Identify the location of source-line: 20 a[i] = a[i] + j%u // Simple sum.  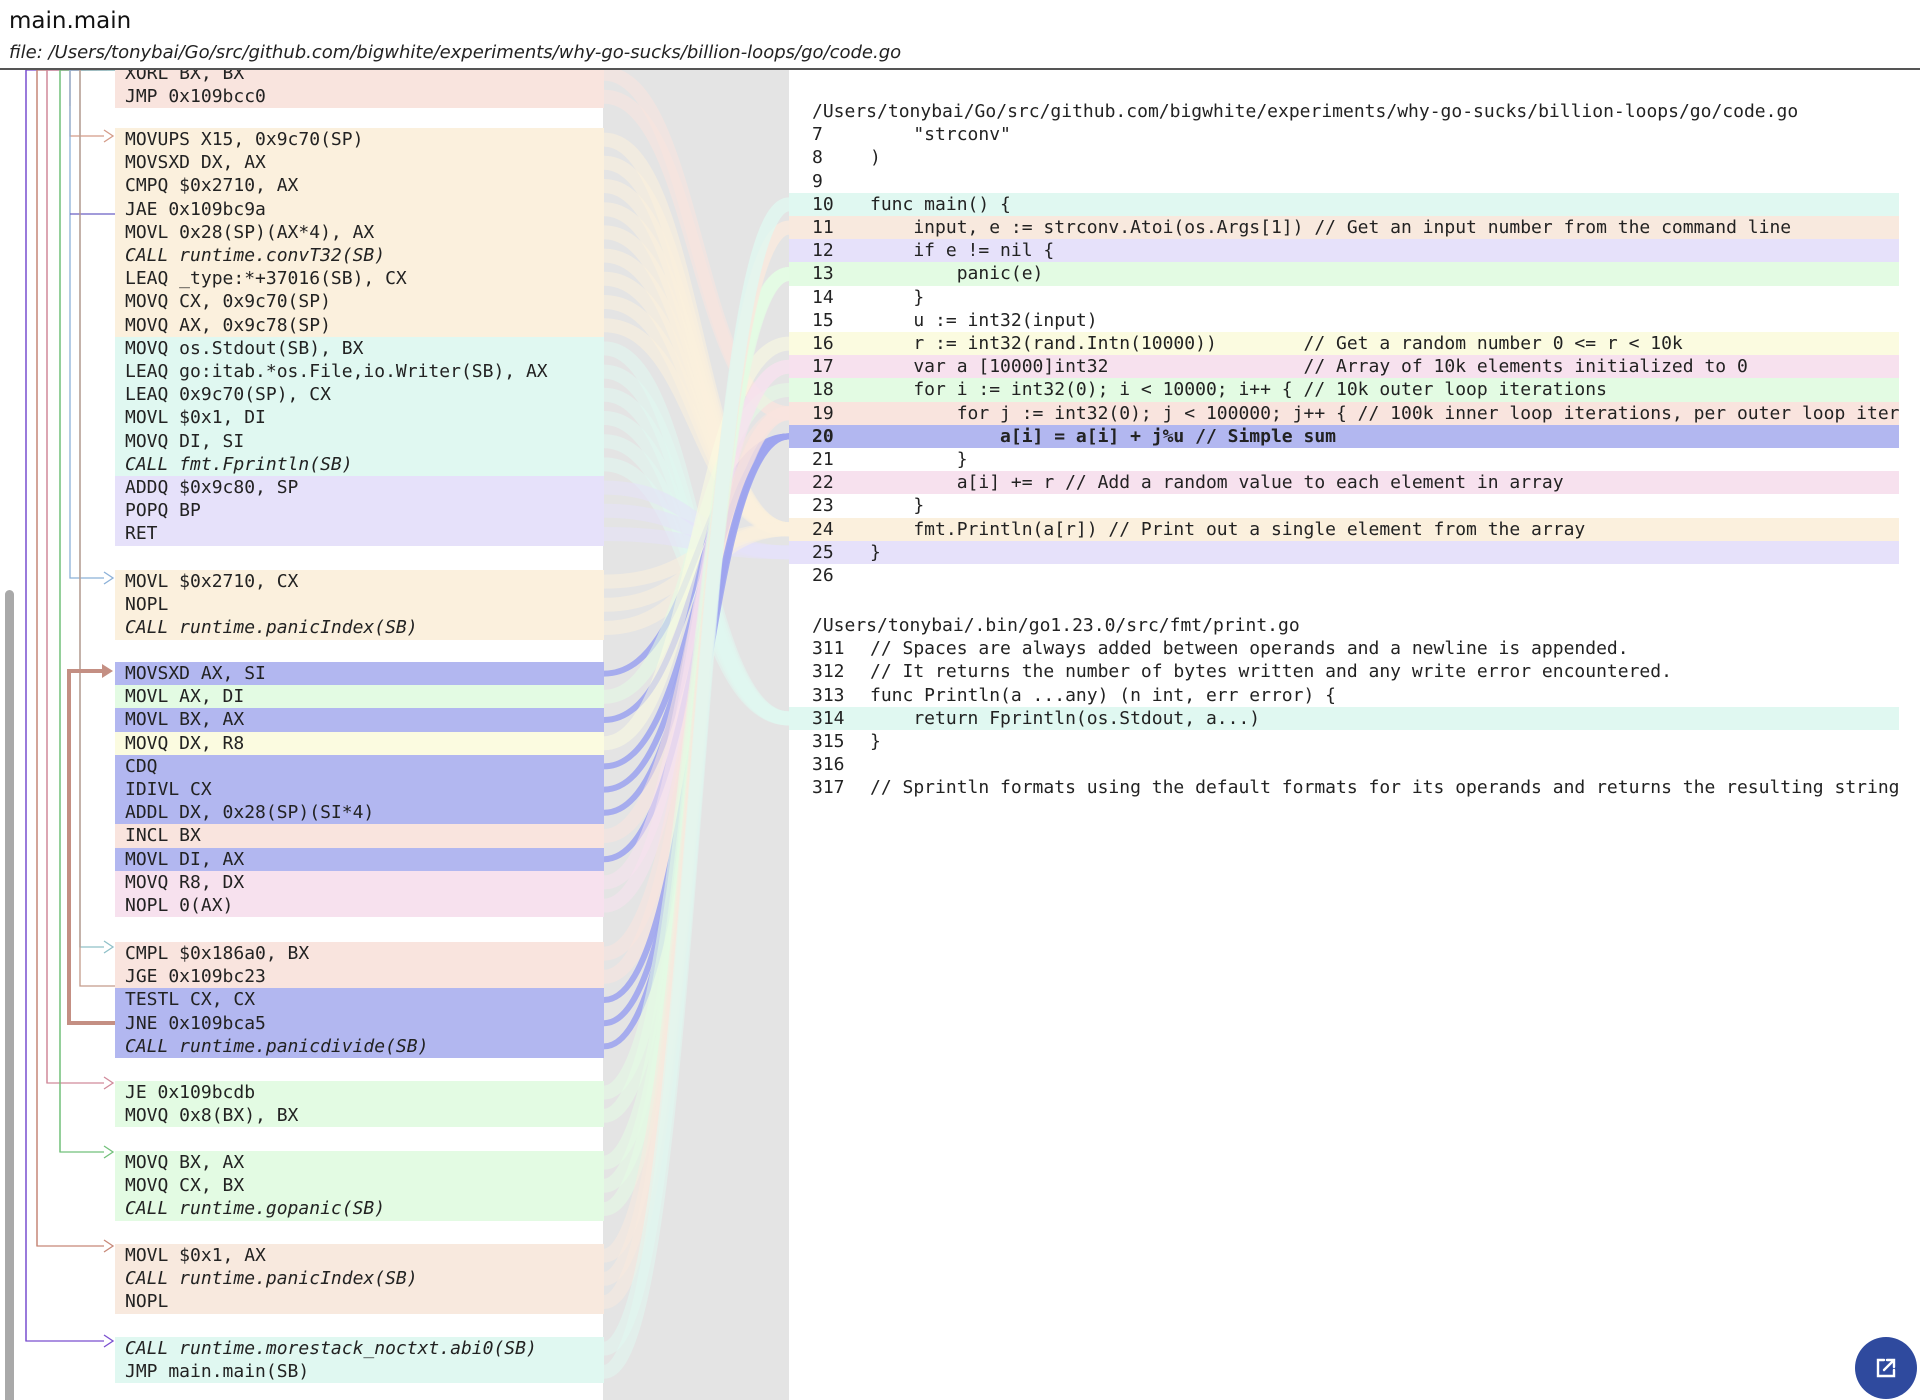
(1344, 436).